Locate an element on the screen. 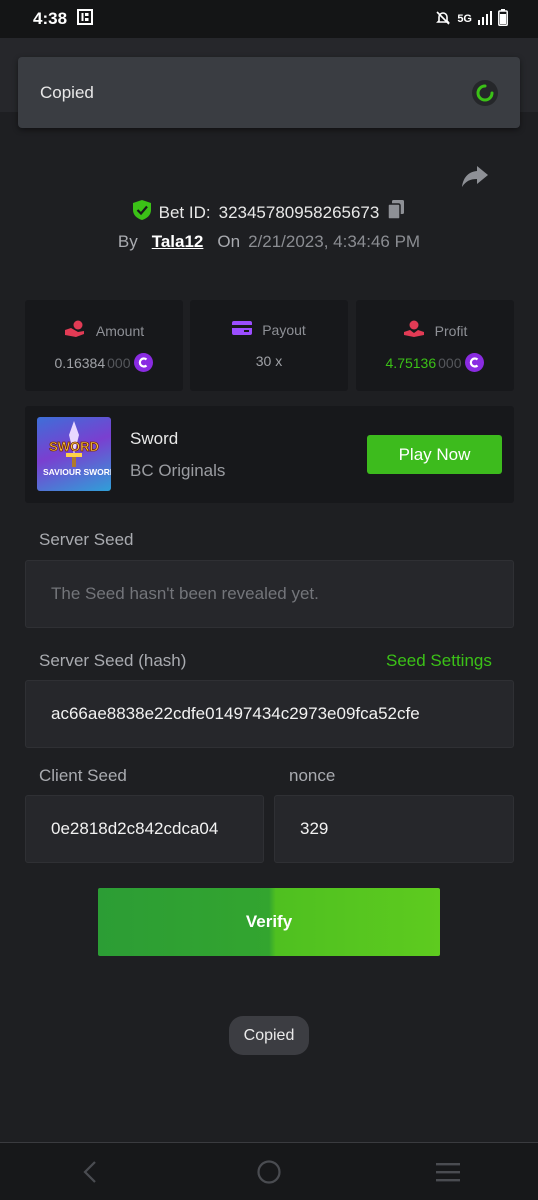 The image size is (538, 1200). copy-icon is located at coordinates (396, 212).